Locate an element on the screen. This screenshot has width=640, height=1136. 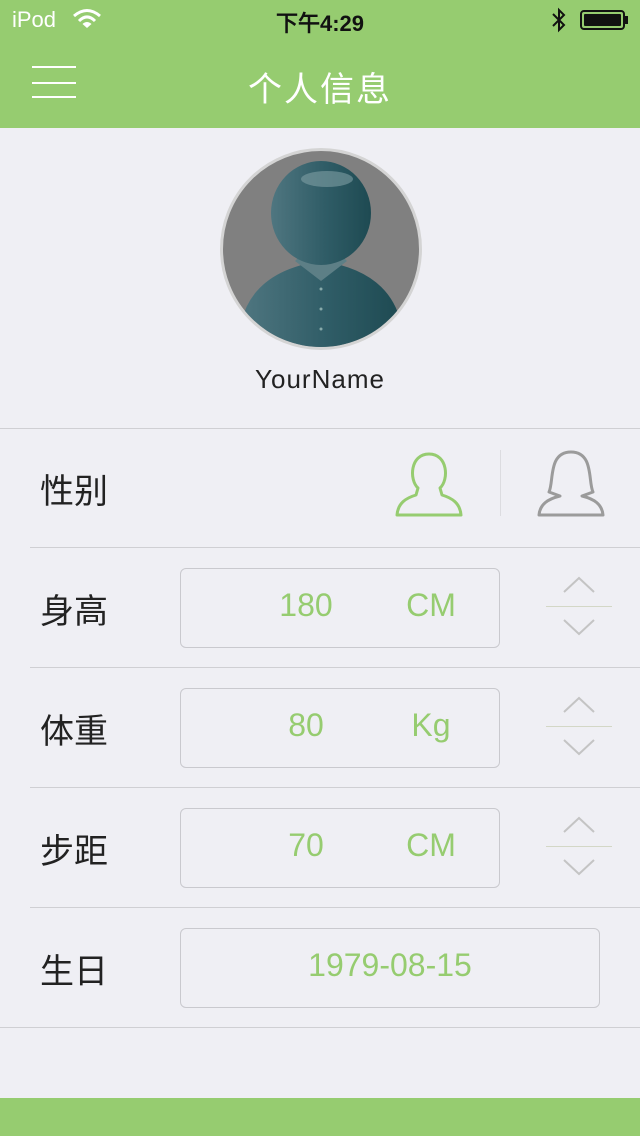
height-unit: CM is located at coordinates (431, 605).